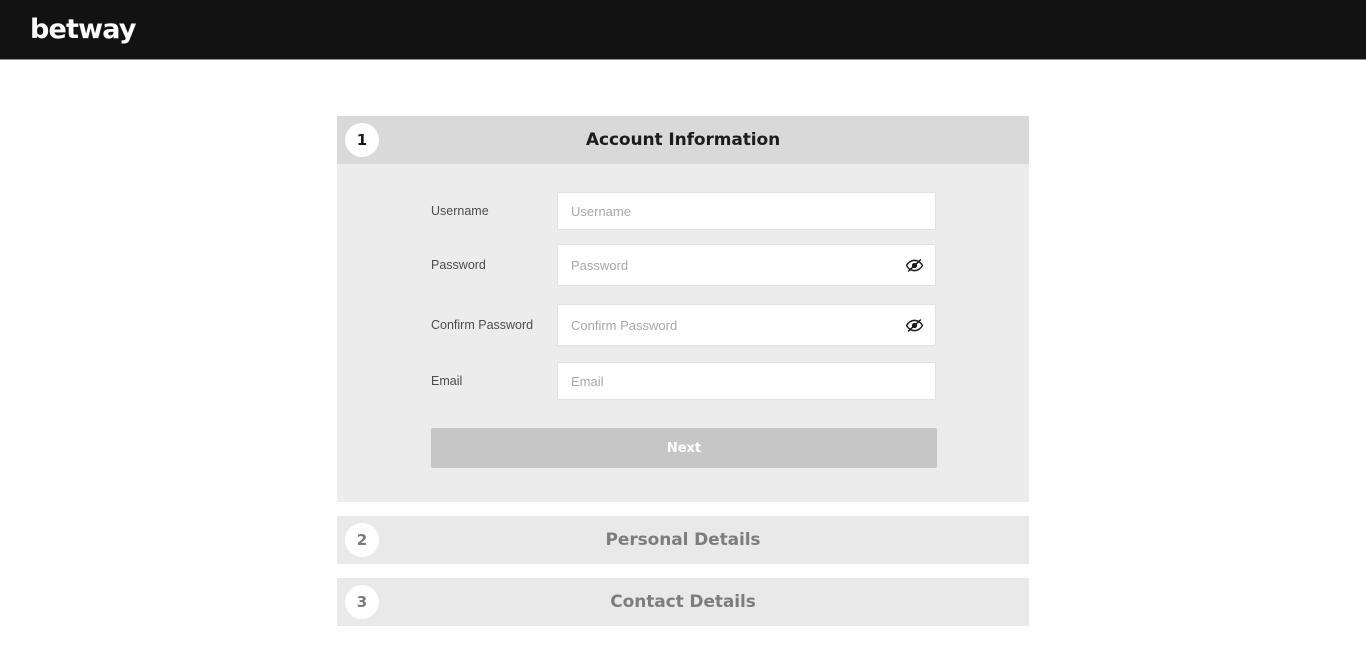 The width and height of the screenshot is (1366, 649). Describe the element at coordinates (683, 30) in the screenshot. I see `top-header-bar: betway` at that location.